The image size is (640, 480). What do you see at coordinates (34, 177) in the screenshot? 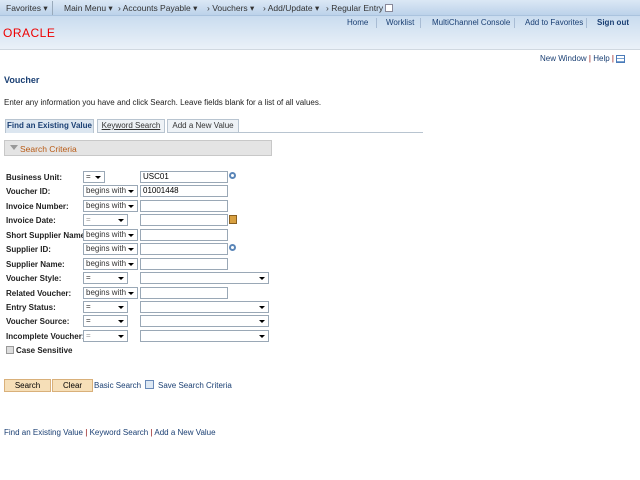
I see `business-unit-label: Business Unit:` at bounding box center [34, 177].